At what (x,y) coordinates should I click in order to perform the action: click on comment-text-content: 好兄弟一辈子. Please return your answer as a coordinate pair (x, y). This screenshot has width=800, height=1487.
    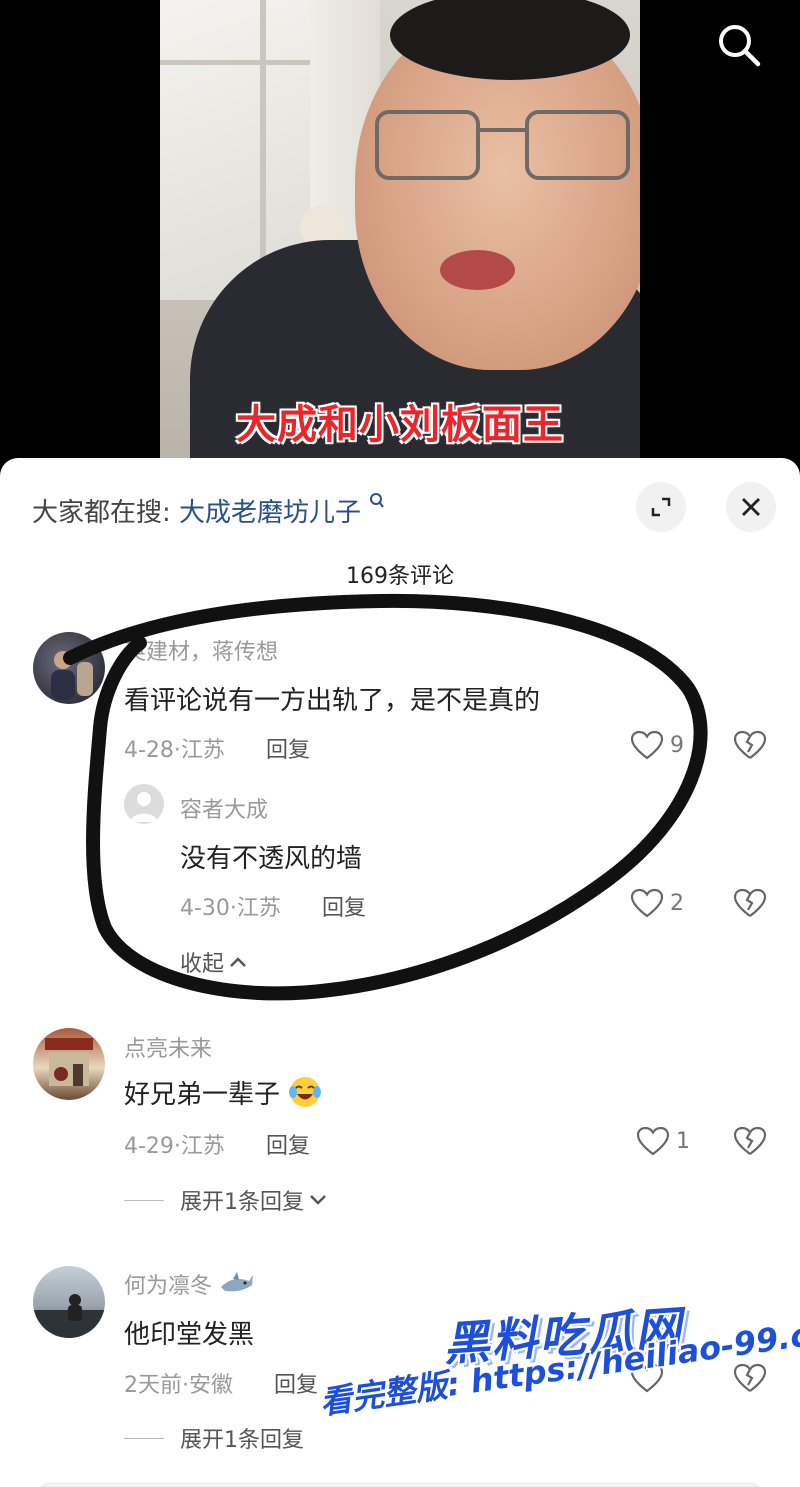
    Looking at the image, I should click on (202, 1095).